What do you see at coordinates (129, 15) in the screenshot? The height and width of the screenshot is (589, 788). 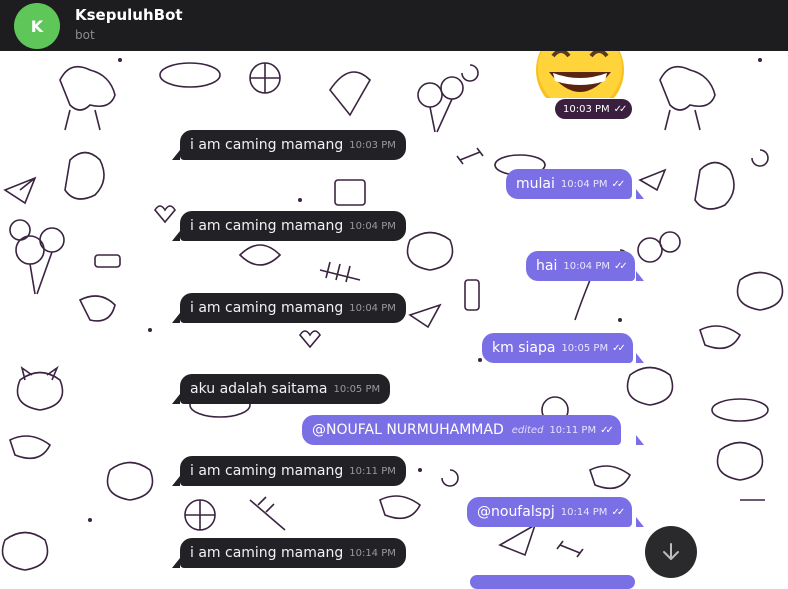 I see `chat-title: KsepuluhBot` at bounding box center [129, 15].